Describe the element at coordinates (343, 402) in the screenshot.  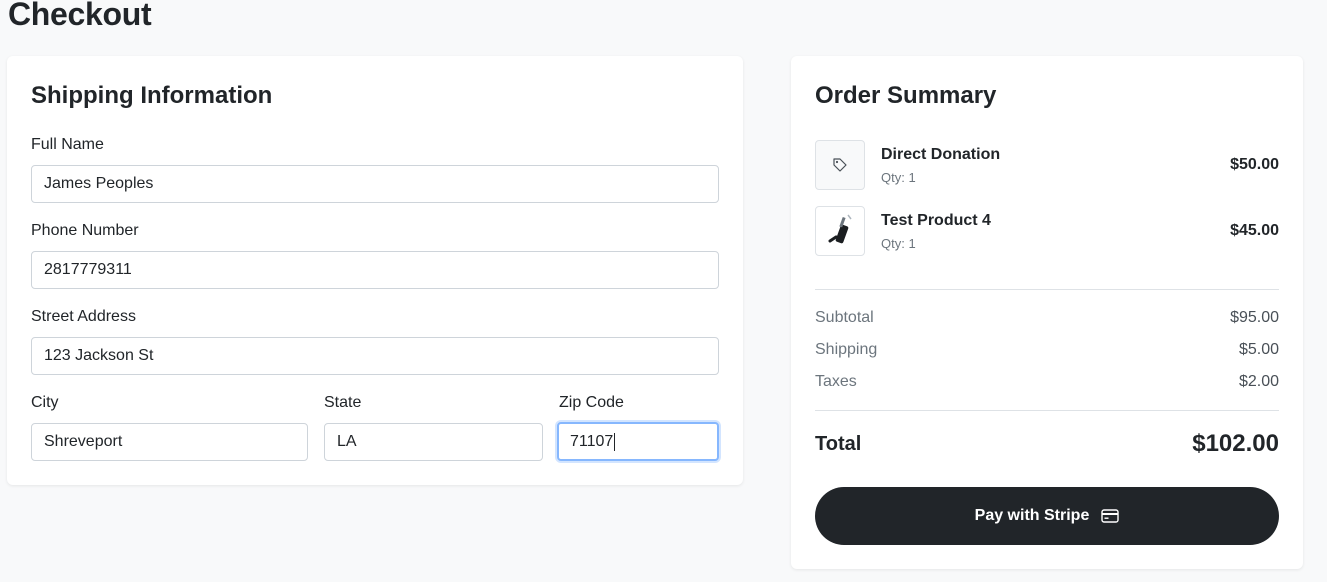
I see `state-label: State` at that location.